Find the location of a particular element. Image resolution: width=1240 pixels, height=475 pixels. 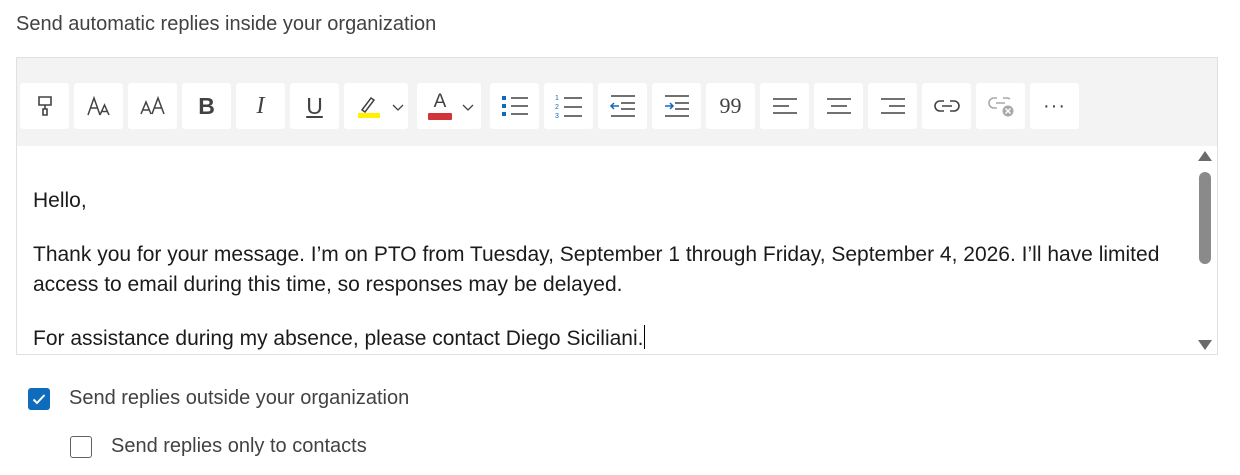

quote-icon: 99 is located at coordinates (730, 105).